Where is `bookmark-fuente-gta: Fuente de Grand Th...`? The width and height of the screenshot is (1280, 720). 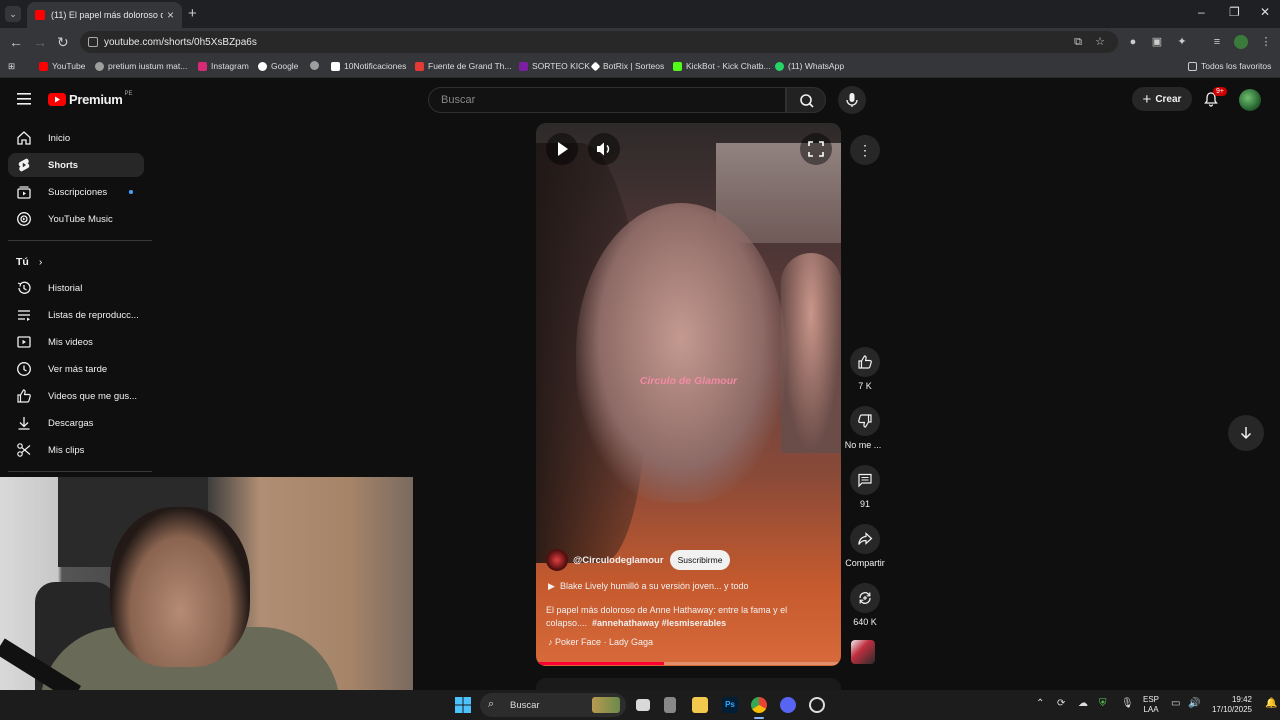 bookmark-fuente-gta: Fuente de Grand Th... is located at coordinates (463, 66).